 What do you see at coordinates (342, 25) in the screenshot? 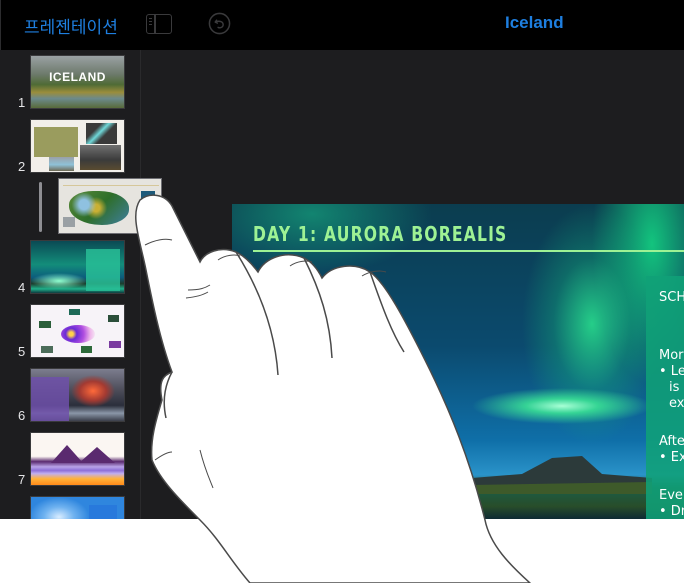
I see `toolbar: 프레젠테이션 Iceland` at bounding box center [342, 25].